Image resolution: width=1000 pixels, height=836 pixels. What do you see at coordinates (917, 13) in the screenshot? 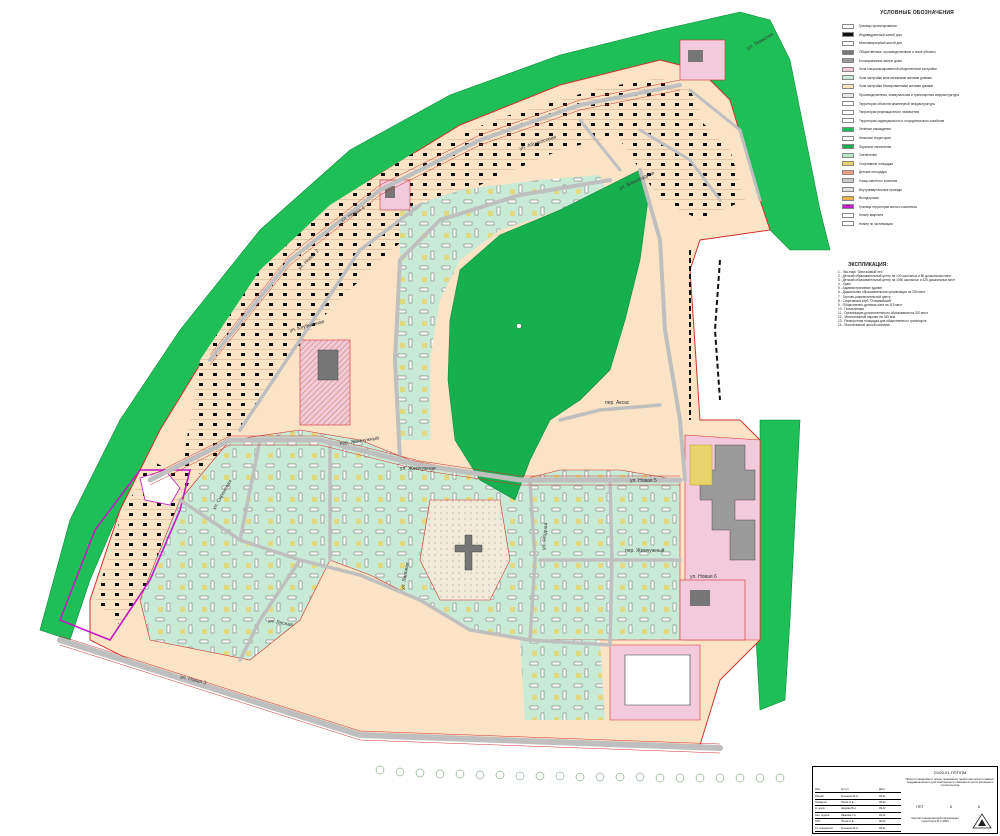
I see `legend-title: УСЛОВНЫЕ ОБОЗНАЧЕНИЯ` at bounding box center [917, 13].